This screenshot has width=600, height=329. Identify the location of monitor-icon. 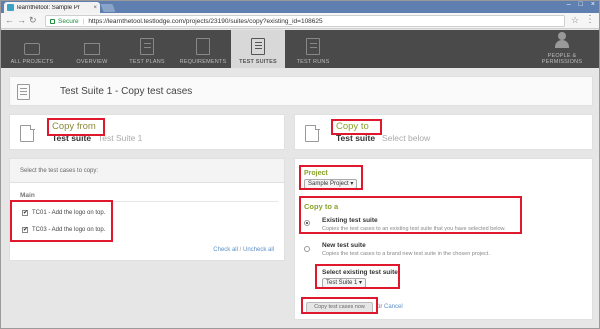
(92, 49).